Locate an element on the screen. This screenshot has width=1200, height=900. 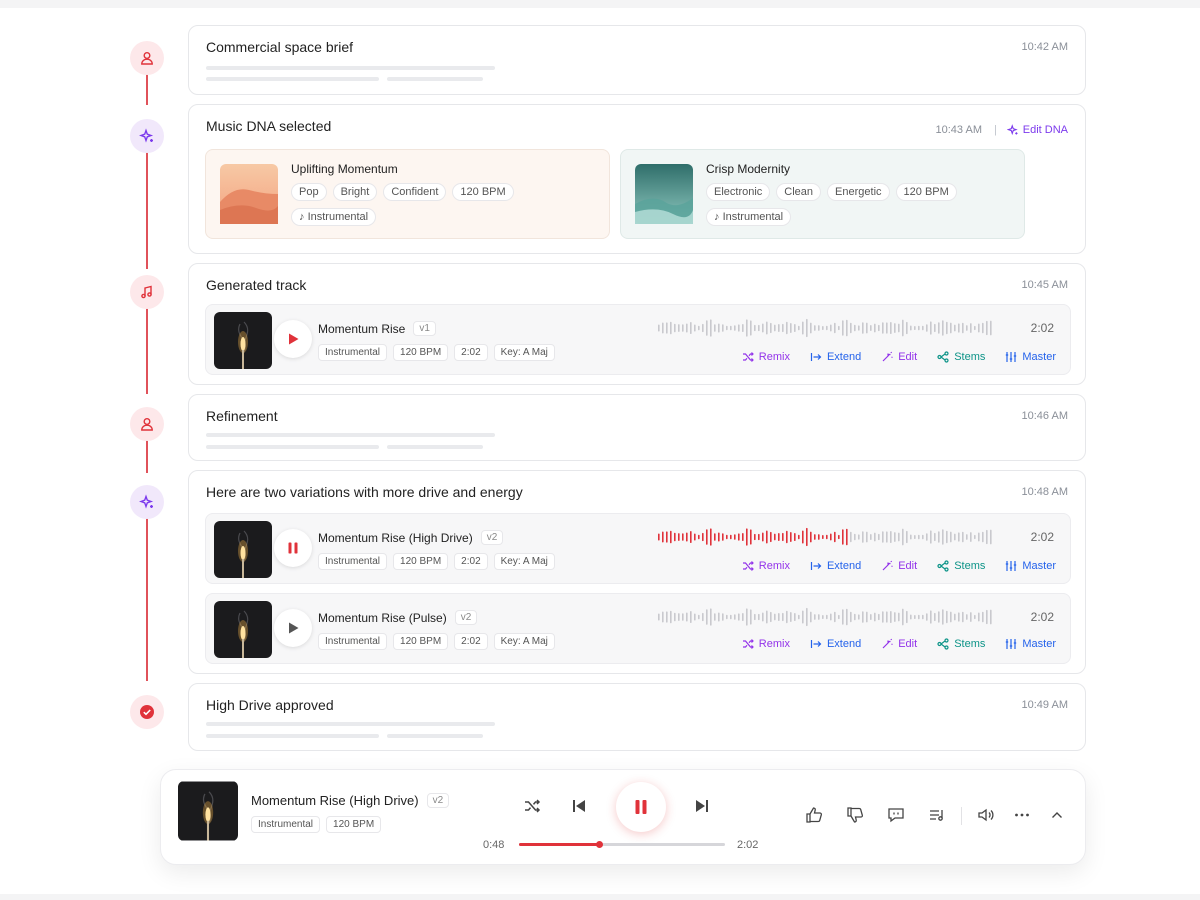
pause-button is located at coordinates (293, 548).